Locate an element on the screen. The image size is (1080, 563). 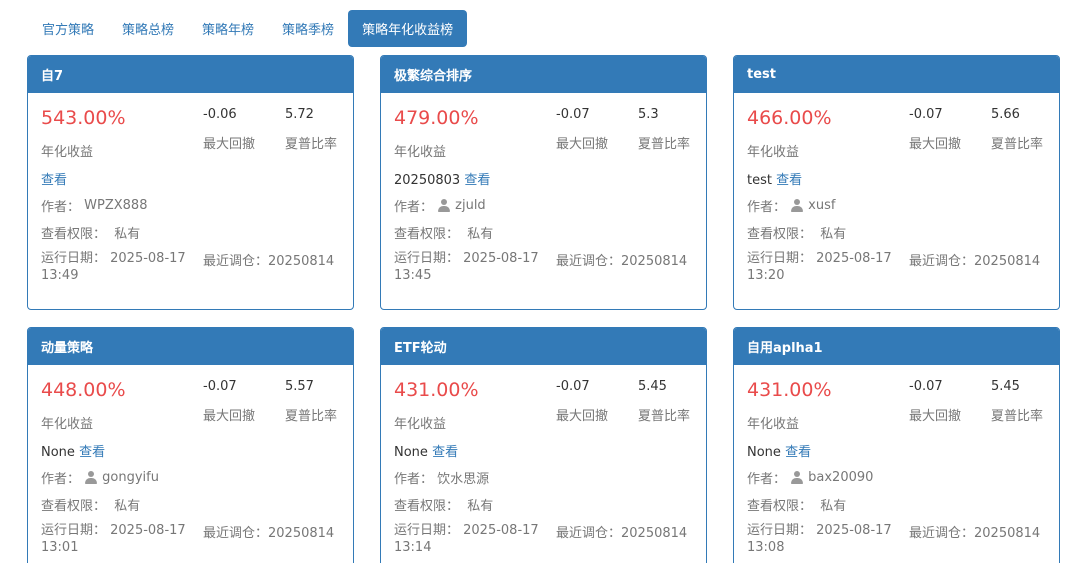
annual-return-value: 543.00% is located at coordinates (83, 118).